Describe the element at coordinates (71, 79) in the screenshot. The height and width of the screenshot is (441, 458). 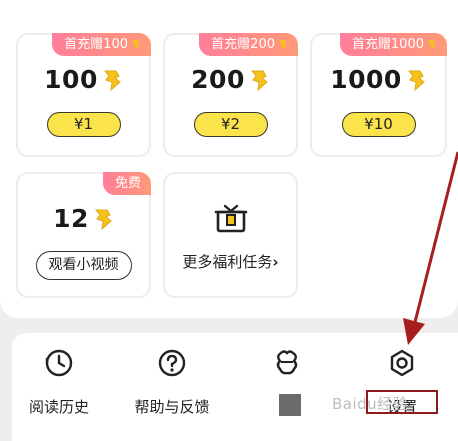
I see `coin-amount: 100` at that location.